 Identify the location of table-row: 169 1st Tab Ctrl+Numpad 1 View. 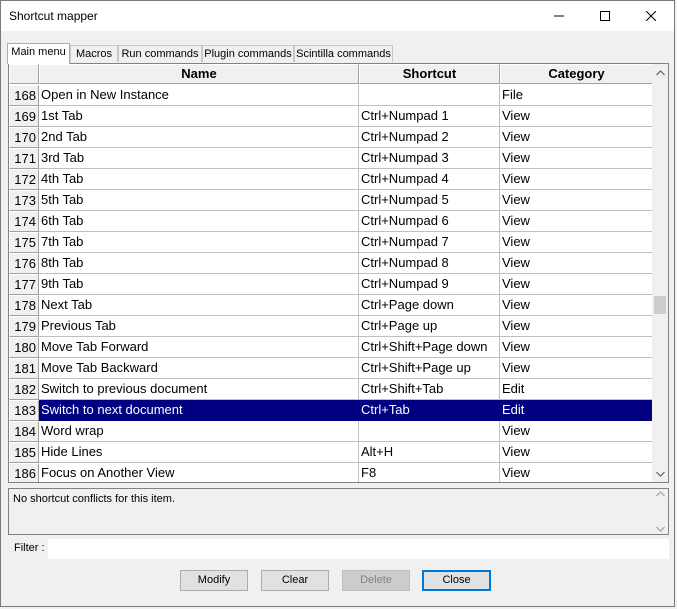
(331, 116).